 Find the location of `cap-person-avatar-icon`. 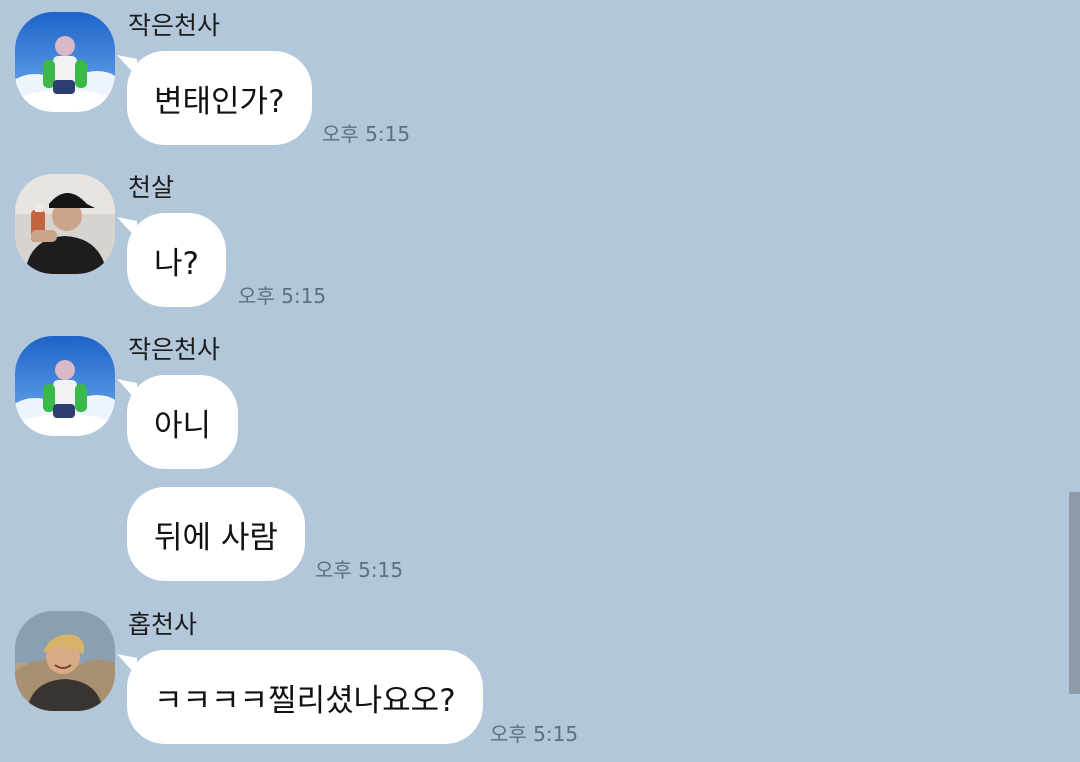

cap-person-avatar-icon is located at coordinates (65, 224).